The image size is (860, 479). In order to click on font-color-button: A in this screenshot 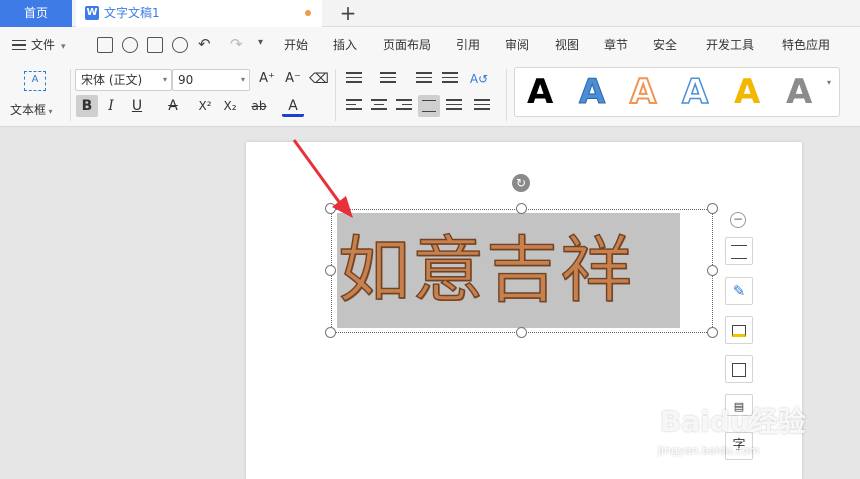, I will do `click(293, 106)`.